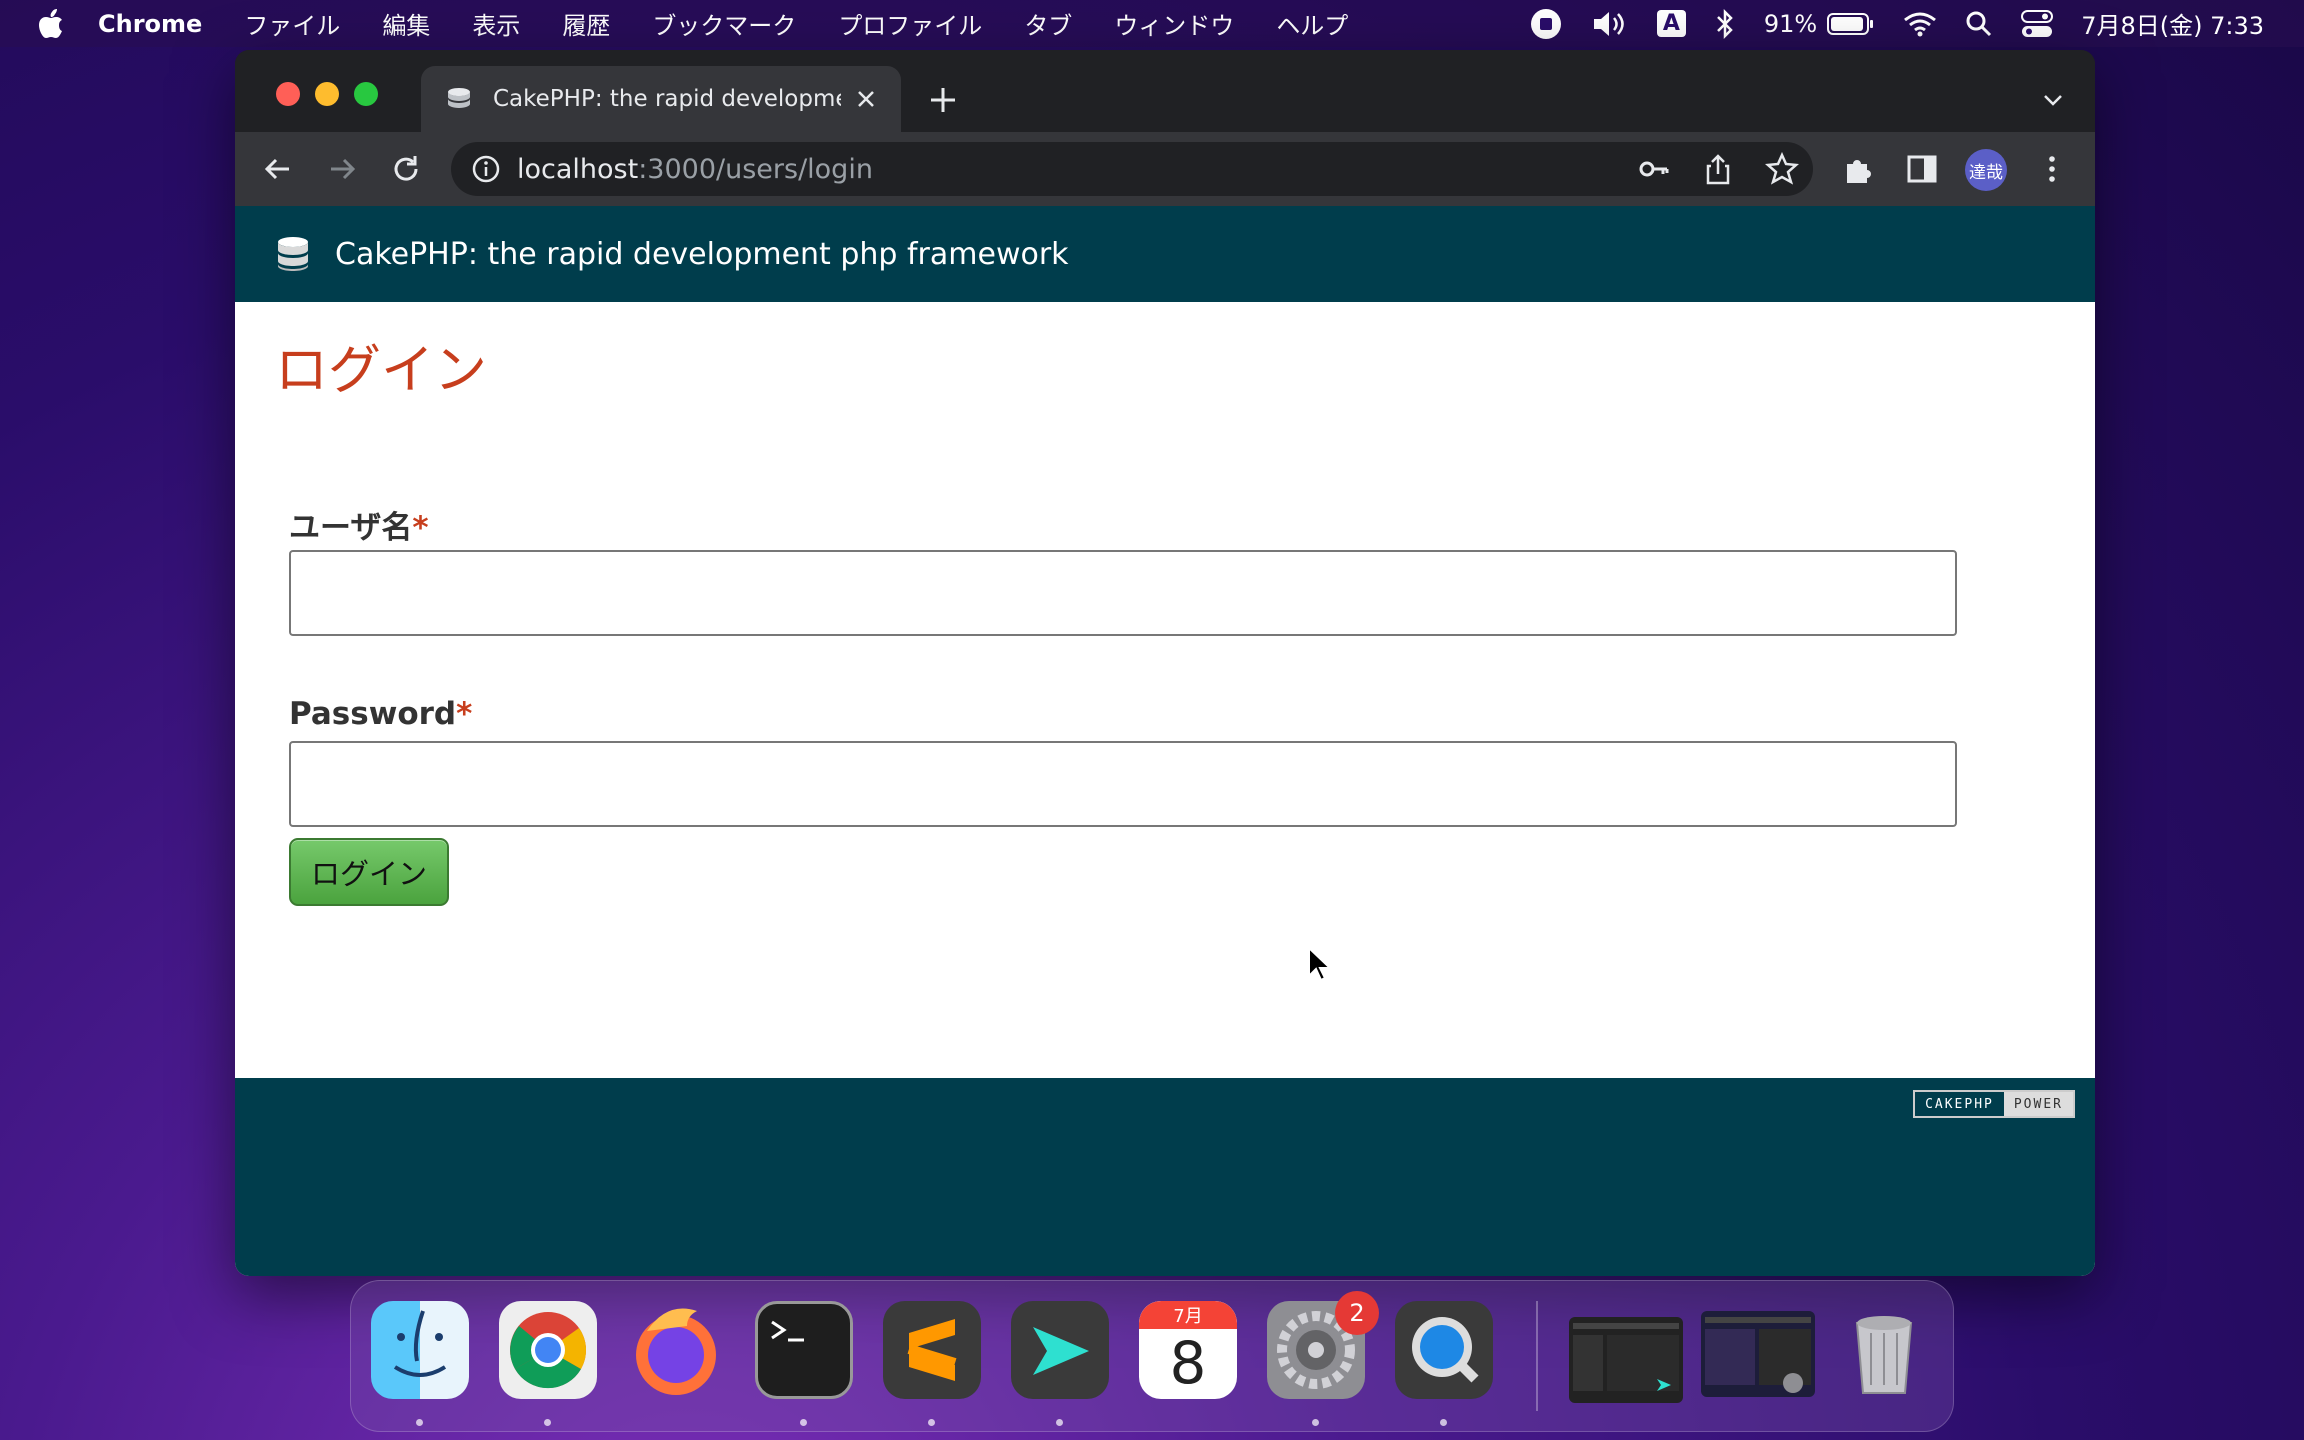 The height and width of the screenshot is (1440, 2304). What do you see at coordinates (292, 23) in the screenshot?
I see `menu-file: ファイル` at bounding box center [292, 23].